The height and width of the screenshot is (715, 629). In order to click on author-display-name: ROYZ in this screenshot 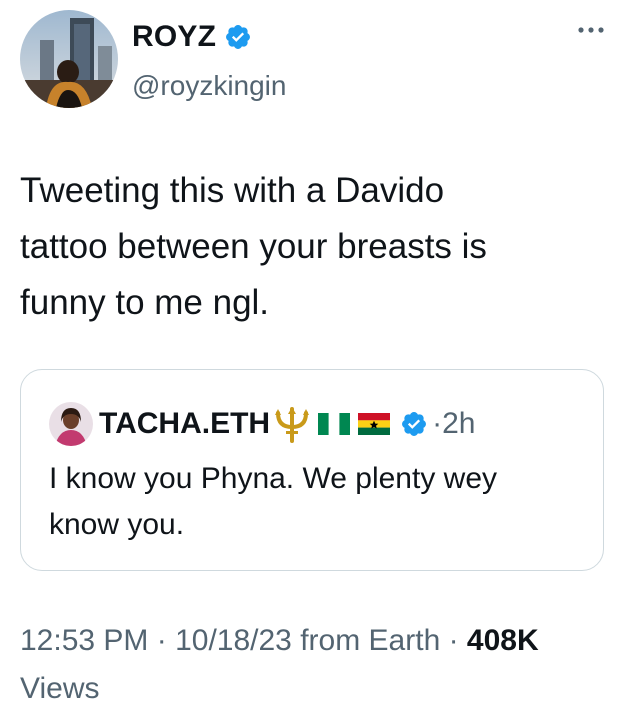, I will do `click(174, 37)`.